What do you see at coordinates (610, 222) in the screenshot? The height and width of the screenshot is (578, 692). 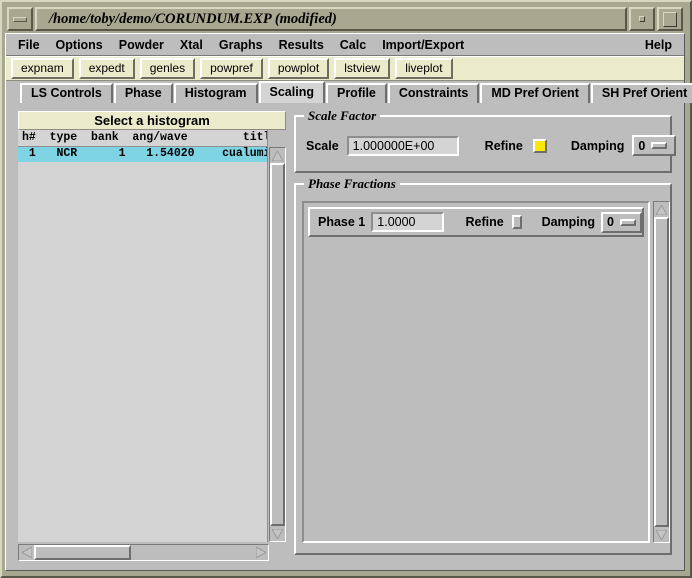 I see `phase-1-damping-value: 0` at bounding box center [610, 222].